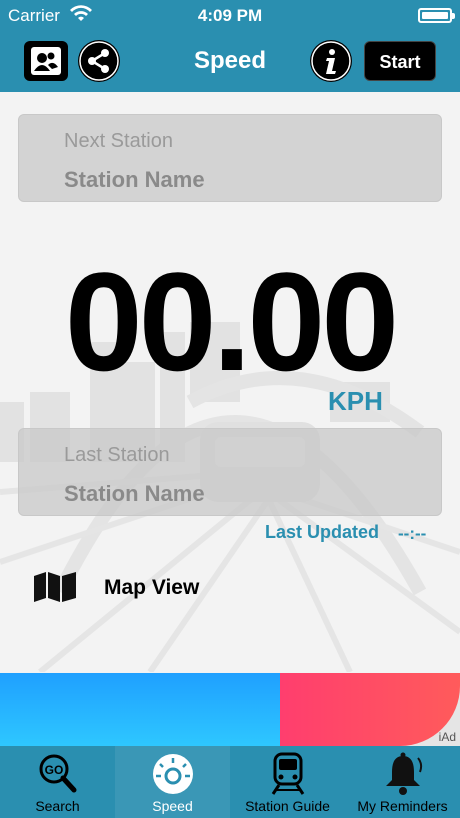 Image resolution: width=460 pixels, height=818 pixels. Describe the element at coordinates (231, 321) in the screenshot. I see `speed-value: 00.00` at that location.